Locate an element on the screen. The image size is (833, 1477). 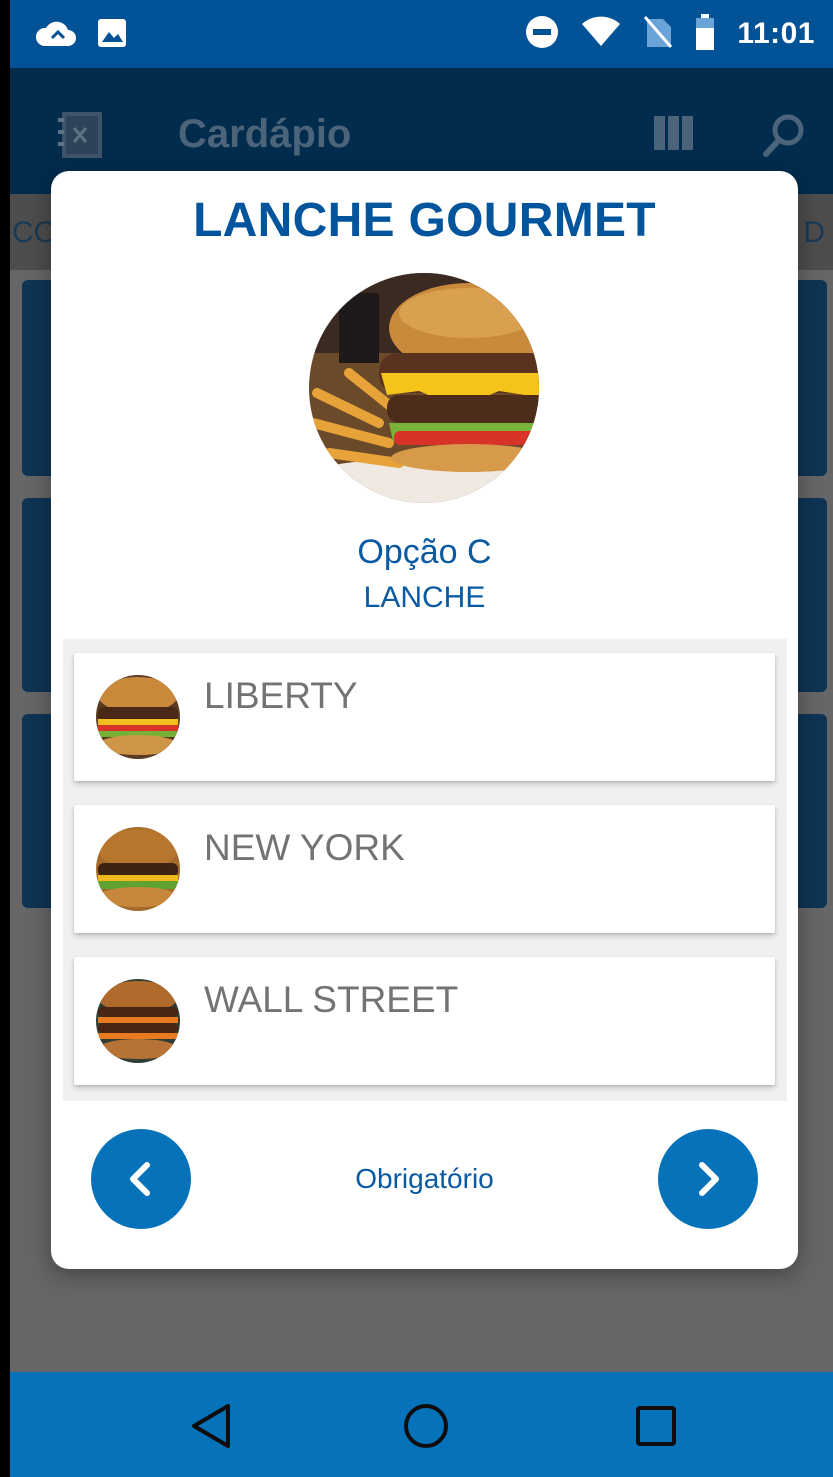
dialog-footer: Obrigatório is located at coordinates (424, 1179).